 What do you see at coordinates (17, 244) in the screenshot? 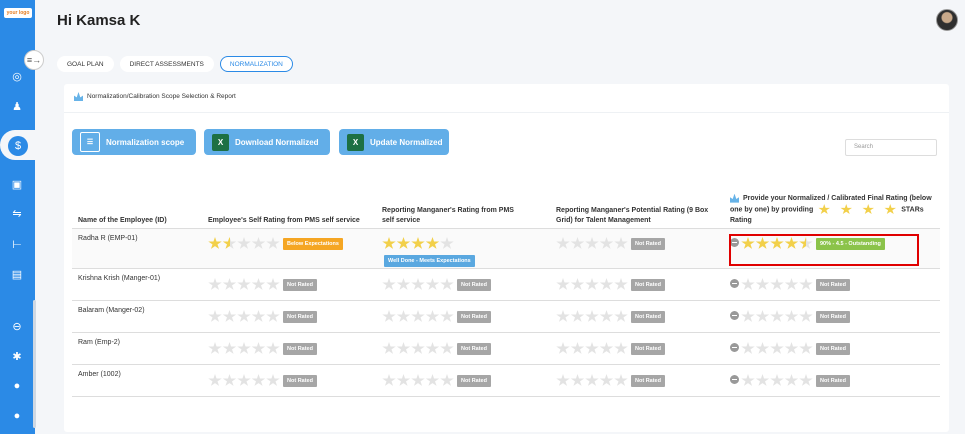
I see `hierarchy-icon: ⊢` at bounding box center [17, 244].